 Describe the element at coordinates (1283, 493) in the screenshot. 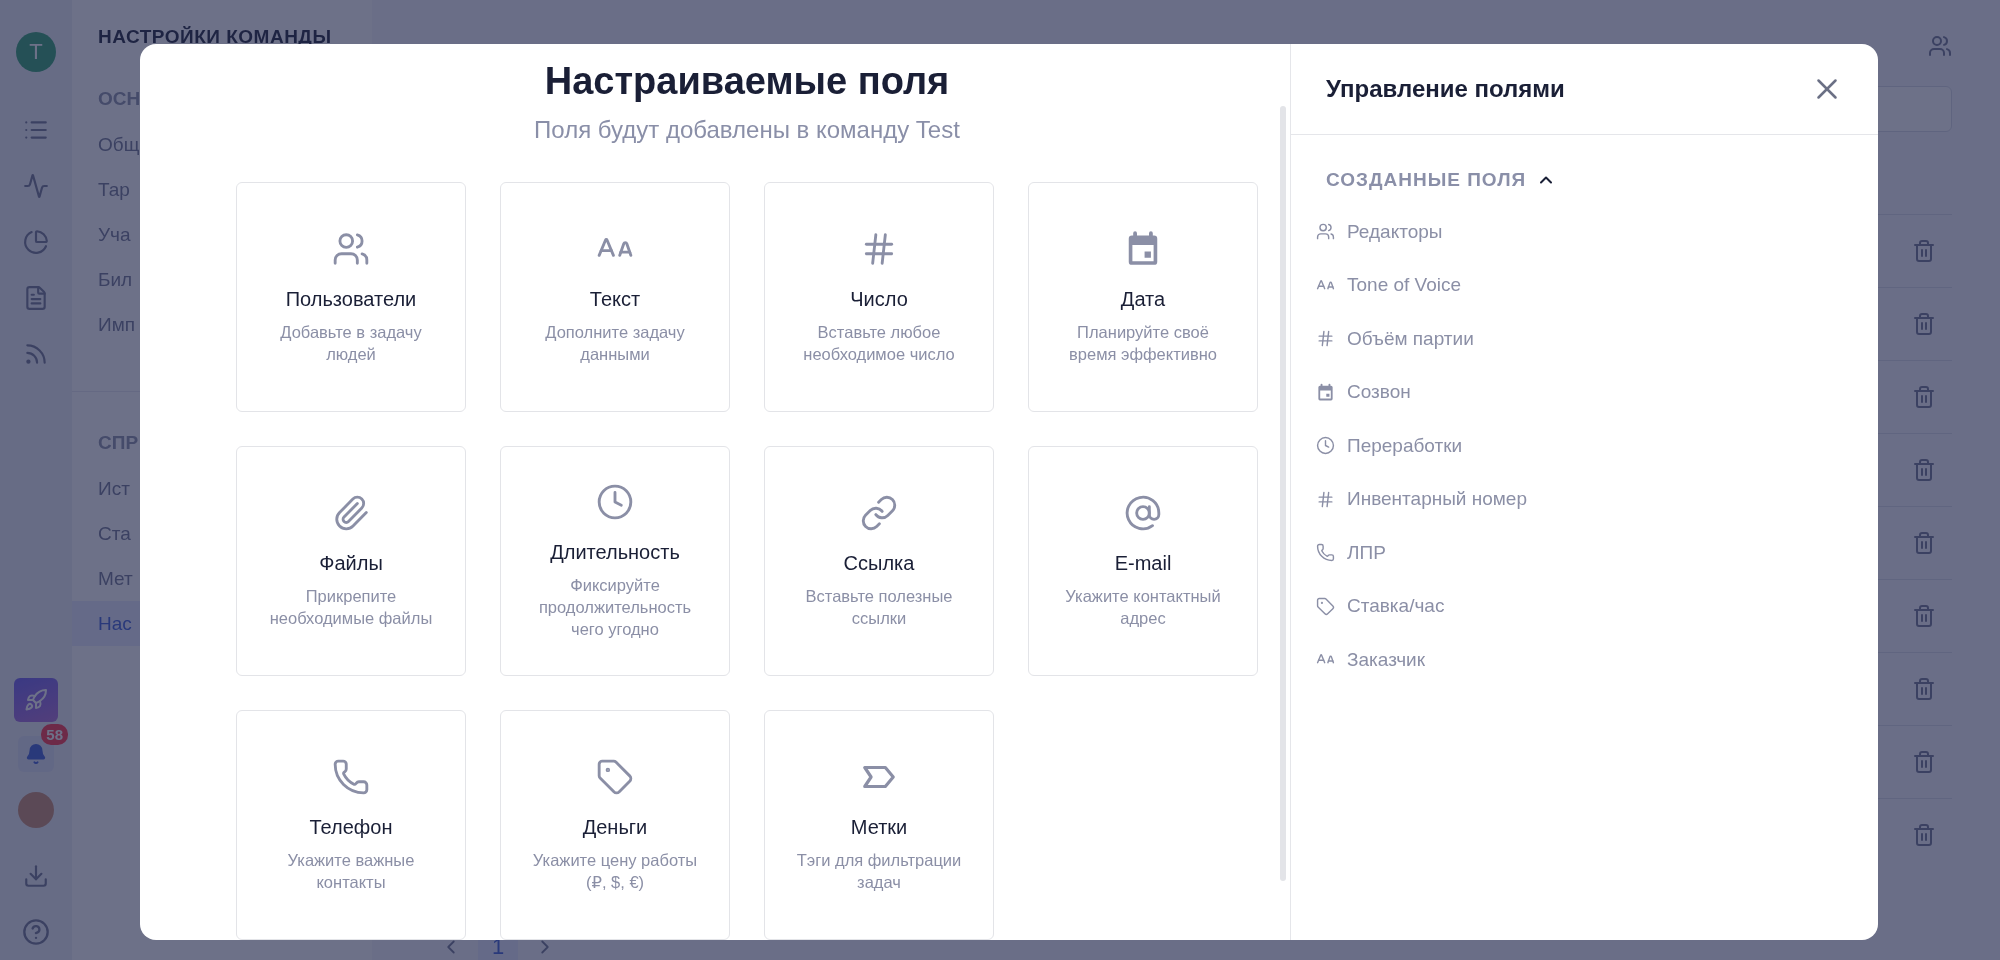

I see `scrollbar` at that location.